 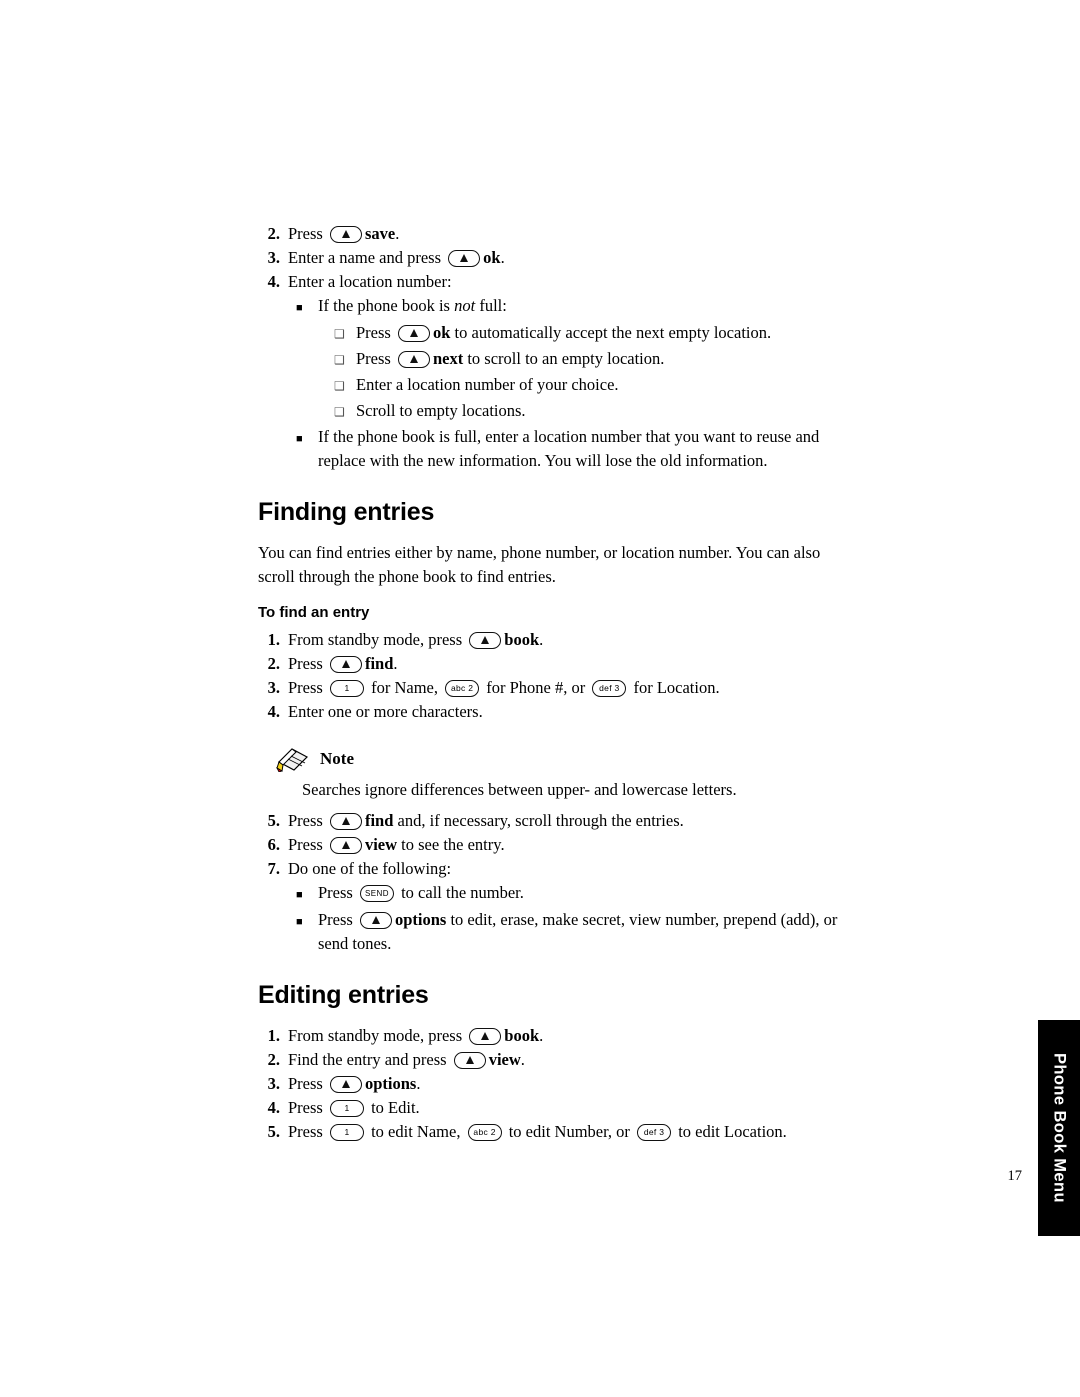 What do you see at coordinates (273, 868) in the screenshot?
I see `list-number: 7.` at bounding box center [273, 868].